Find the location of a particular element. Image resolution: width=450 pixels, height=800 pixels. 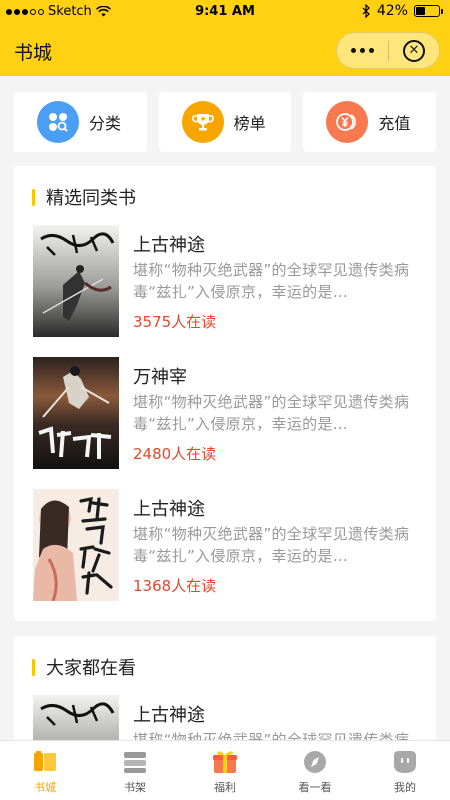

section-header: 大家都在看 is located at coordinates (84, 667).